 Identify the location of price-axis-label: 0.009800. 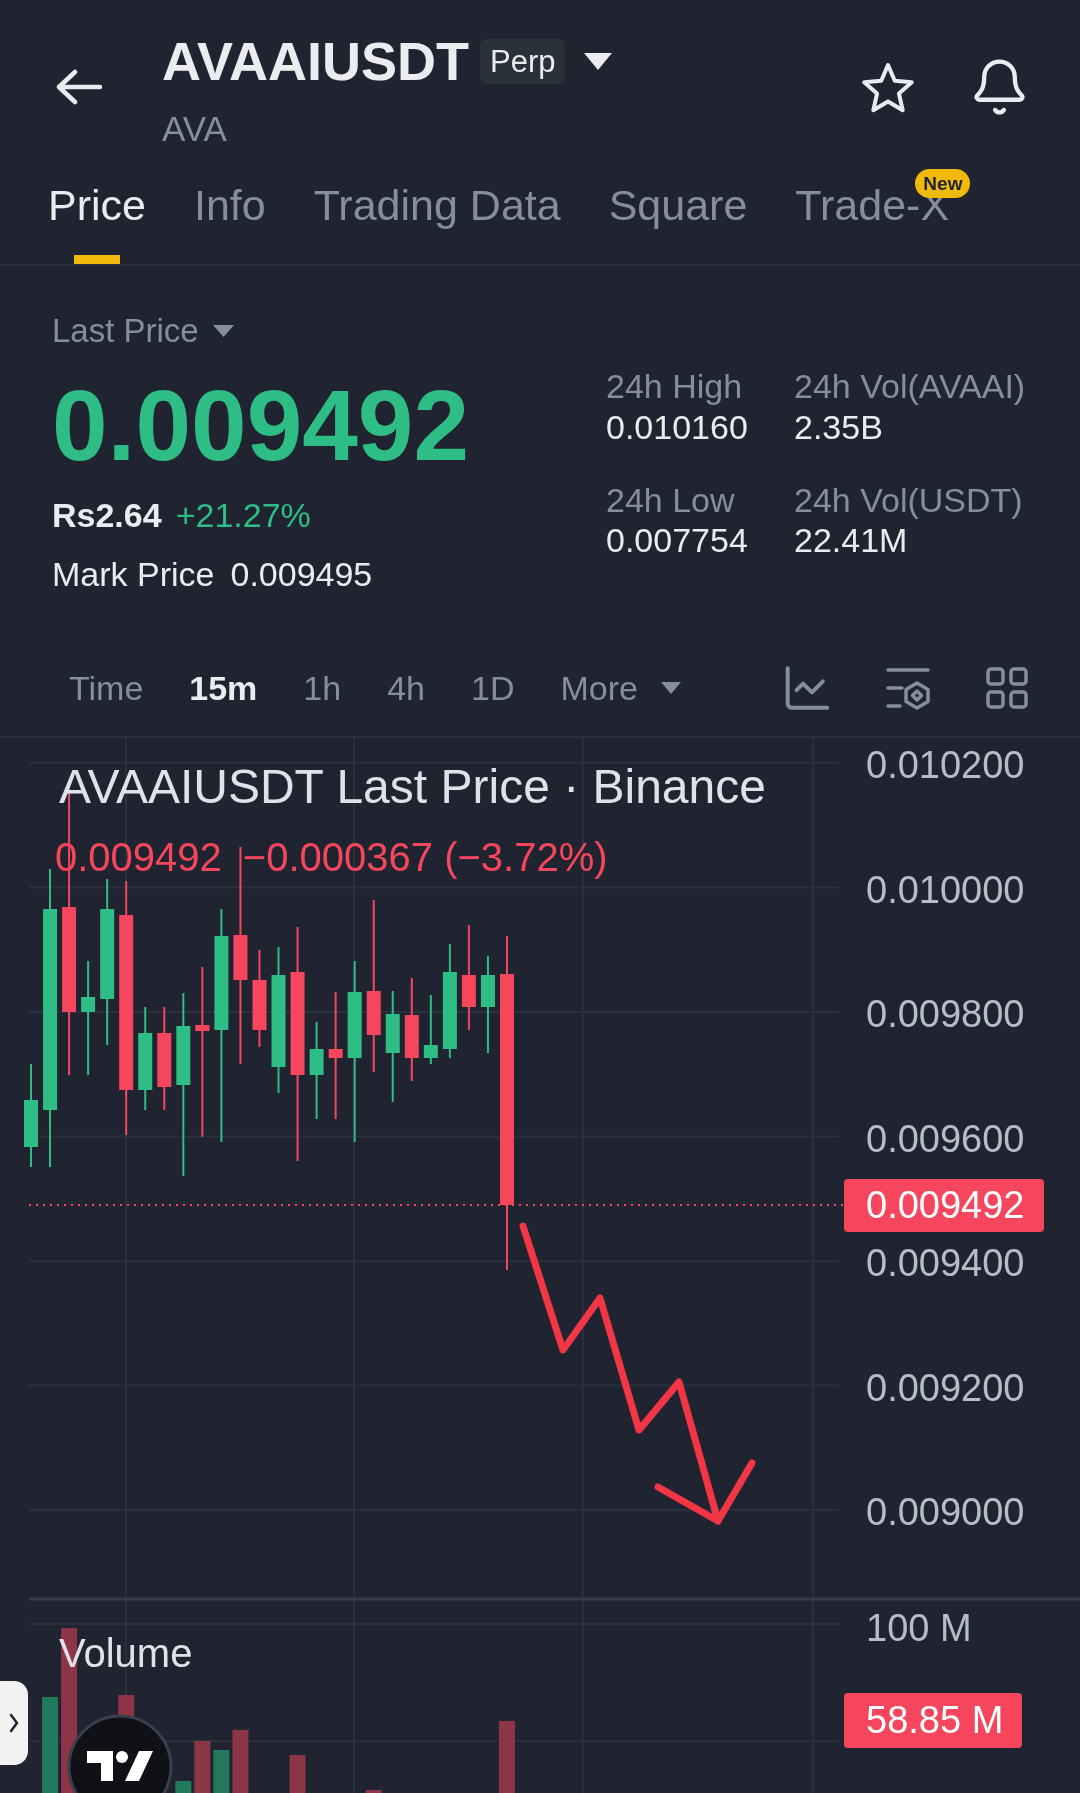
(945, 1014).